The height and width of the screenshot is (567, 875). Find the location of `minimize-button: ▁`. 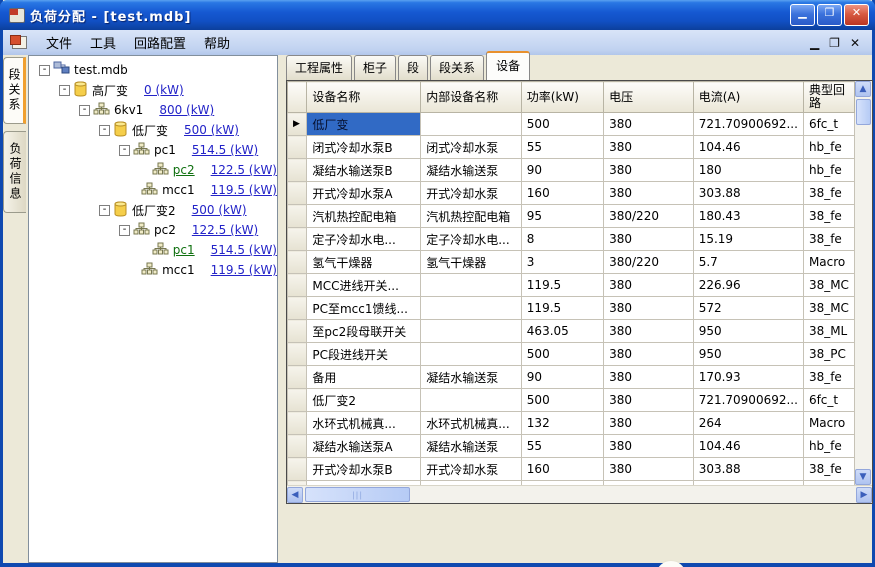

minimize-button: ▁ is located at coordinates (802, 15).